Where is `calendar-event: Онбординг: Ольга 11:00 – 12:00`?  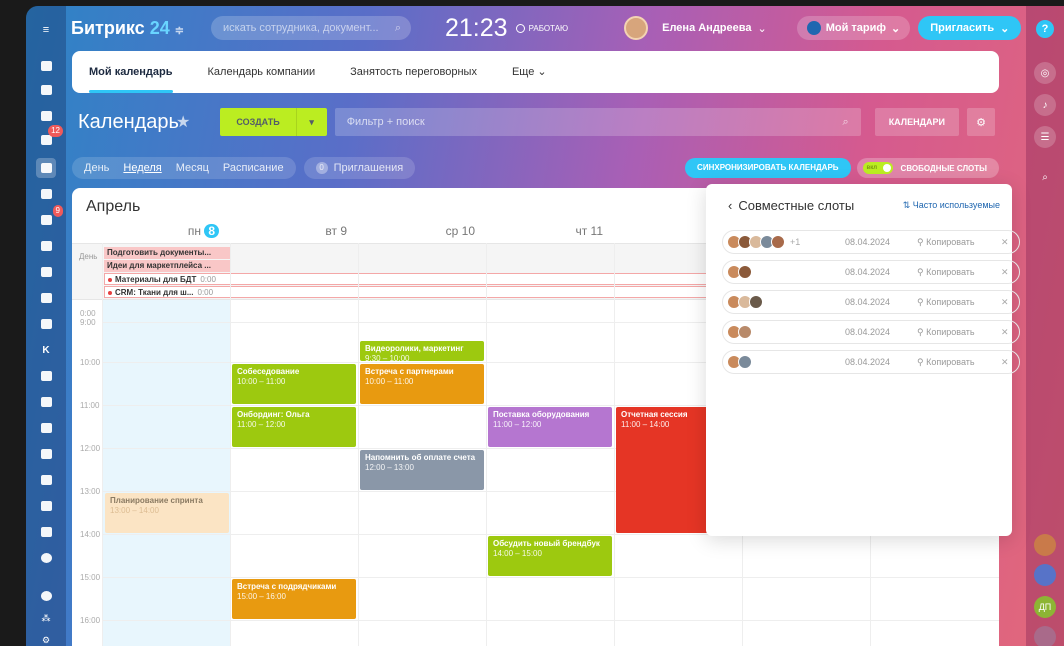
calendar-event: Онбординг: Ольга 11:00 – 12:00 is located at coordinates (294, 427).